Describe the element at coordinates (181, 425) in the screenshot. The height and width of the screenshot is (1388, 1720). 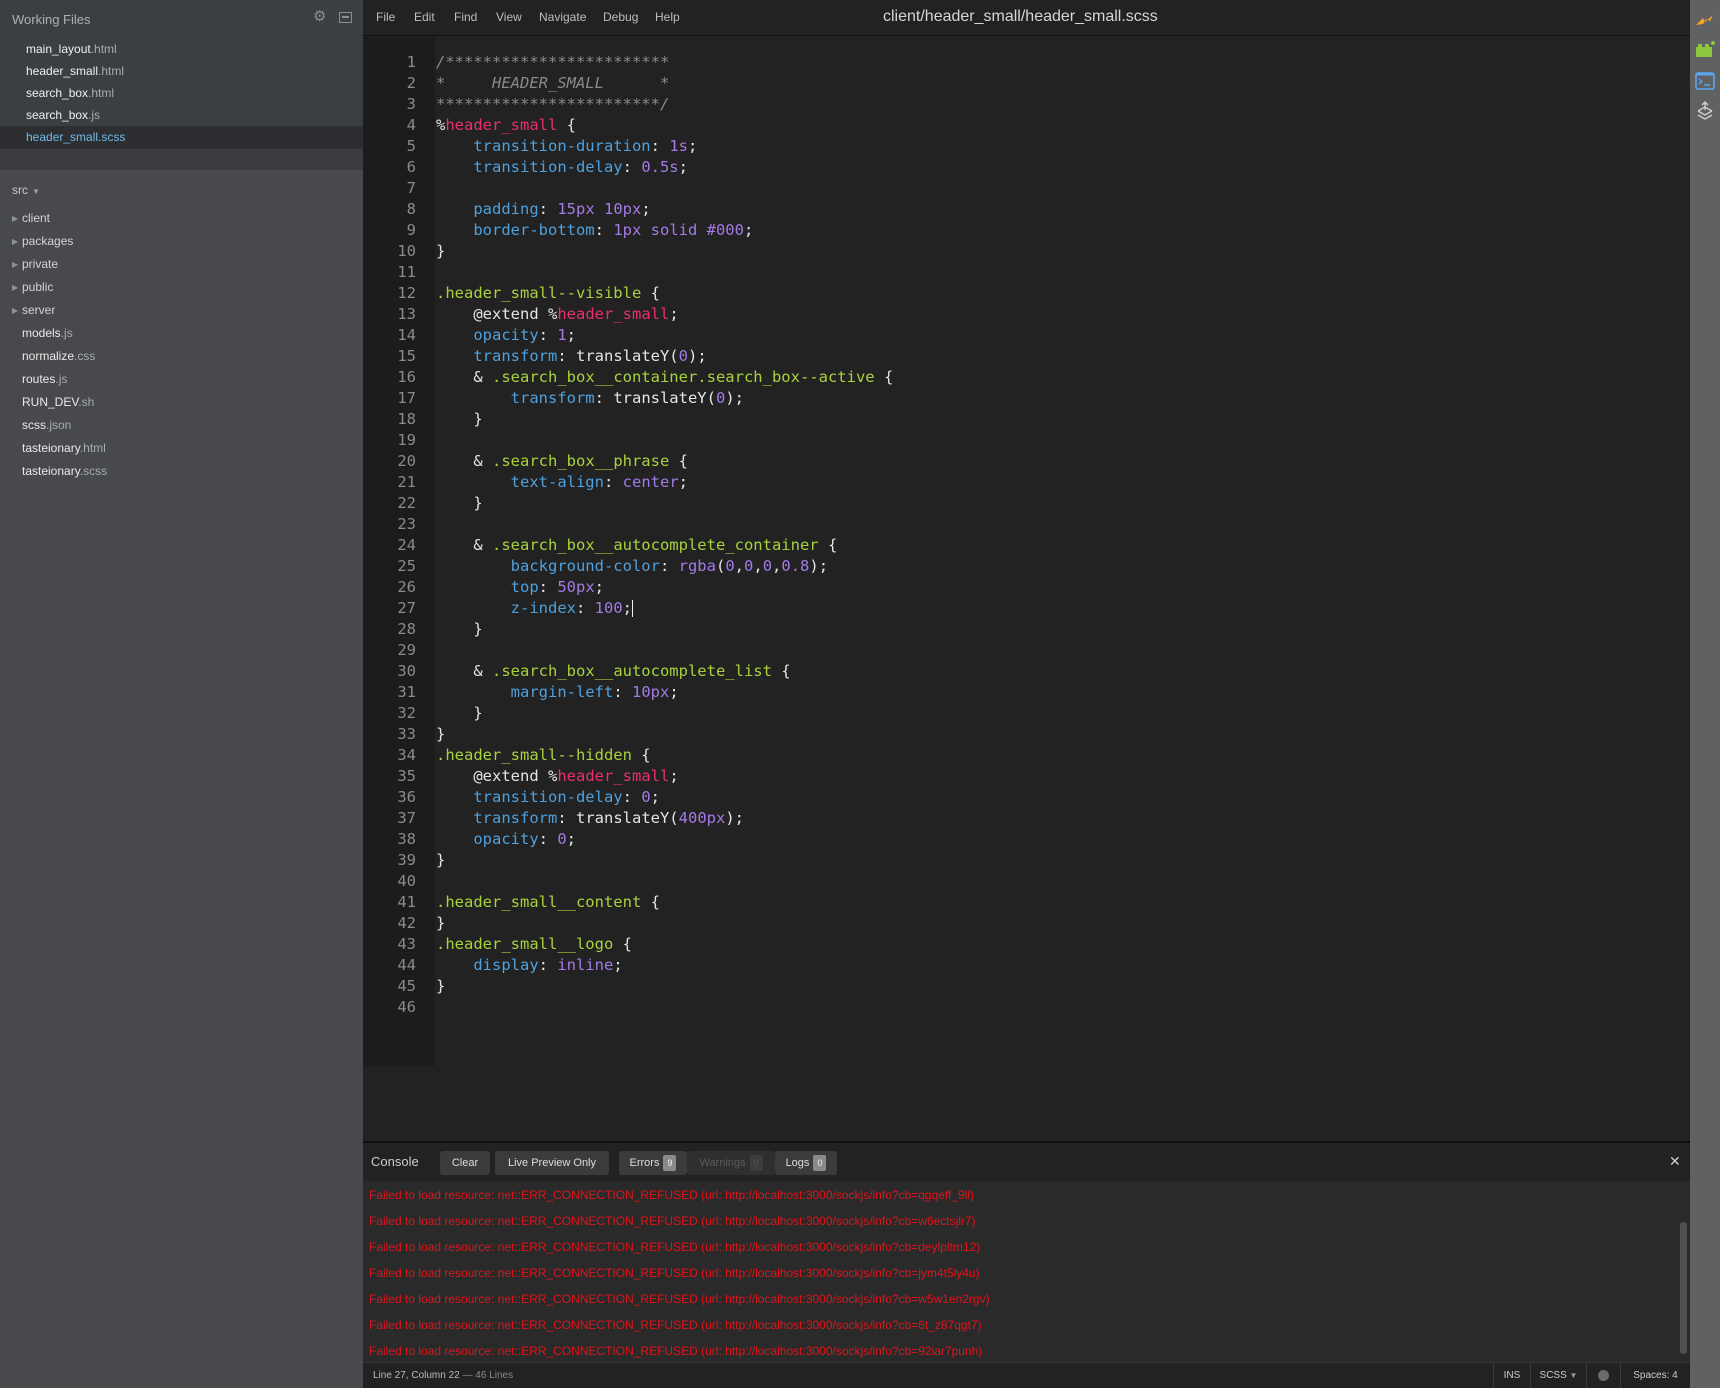
I see `tree-file: scss.json` at that location.